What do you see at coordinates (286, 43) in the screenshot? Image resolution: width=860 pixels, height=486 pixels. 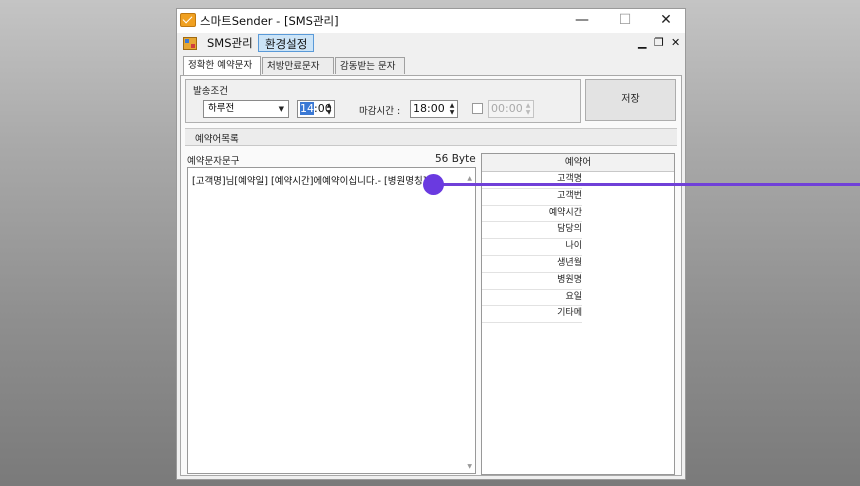 I see `menu-settings: 환경설정` at bounding box center [286, 43].